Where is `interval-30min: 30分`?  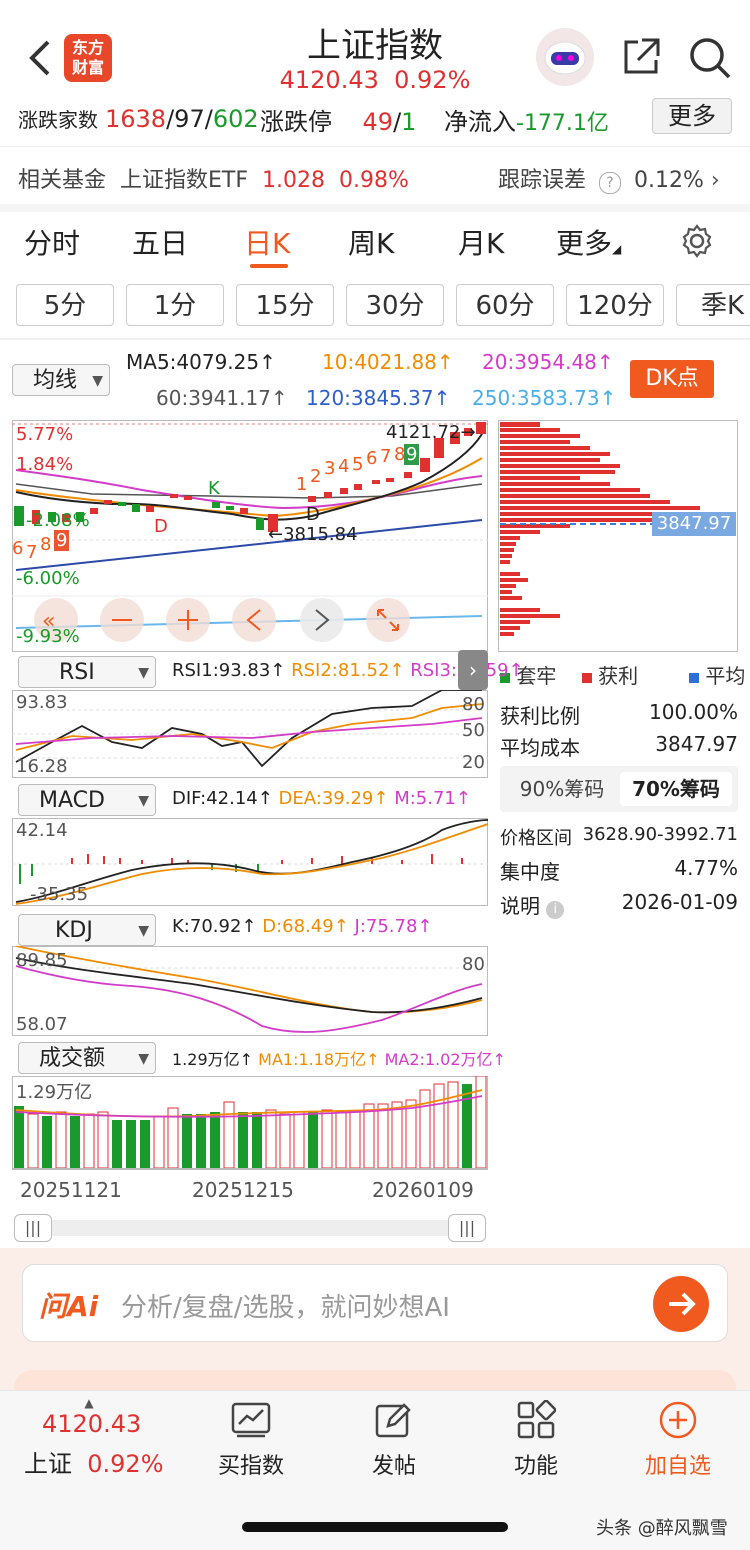
interval-30min: 30分 is located at coordinates (395, 305).